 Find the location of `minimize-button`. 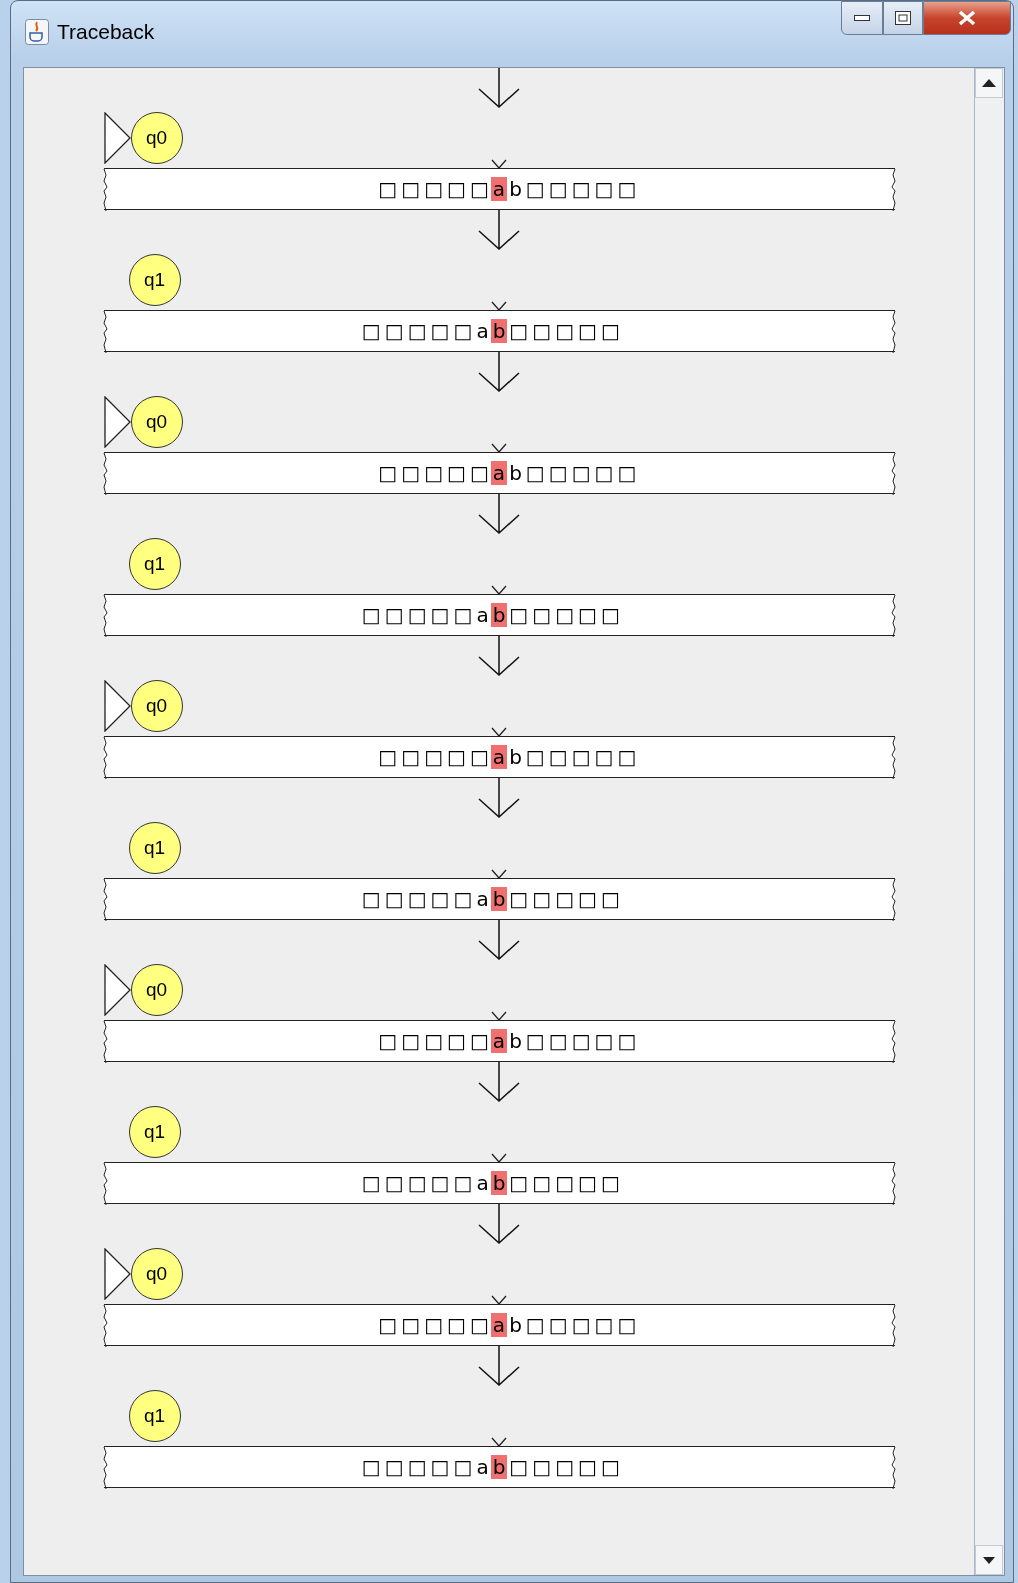

minimize-button is located at coordinates (862, 18).